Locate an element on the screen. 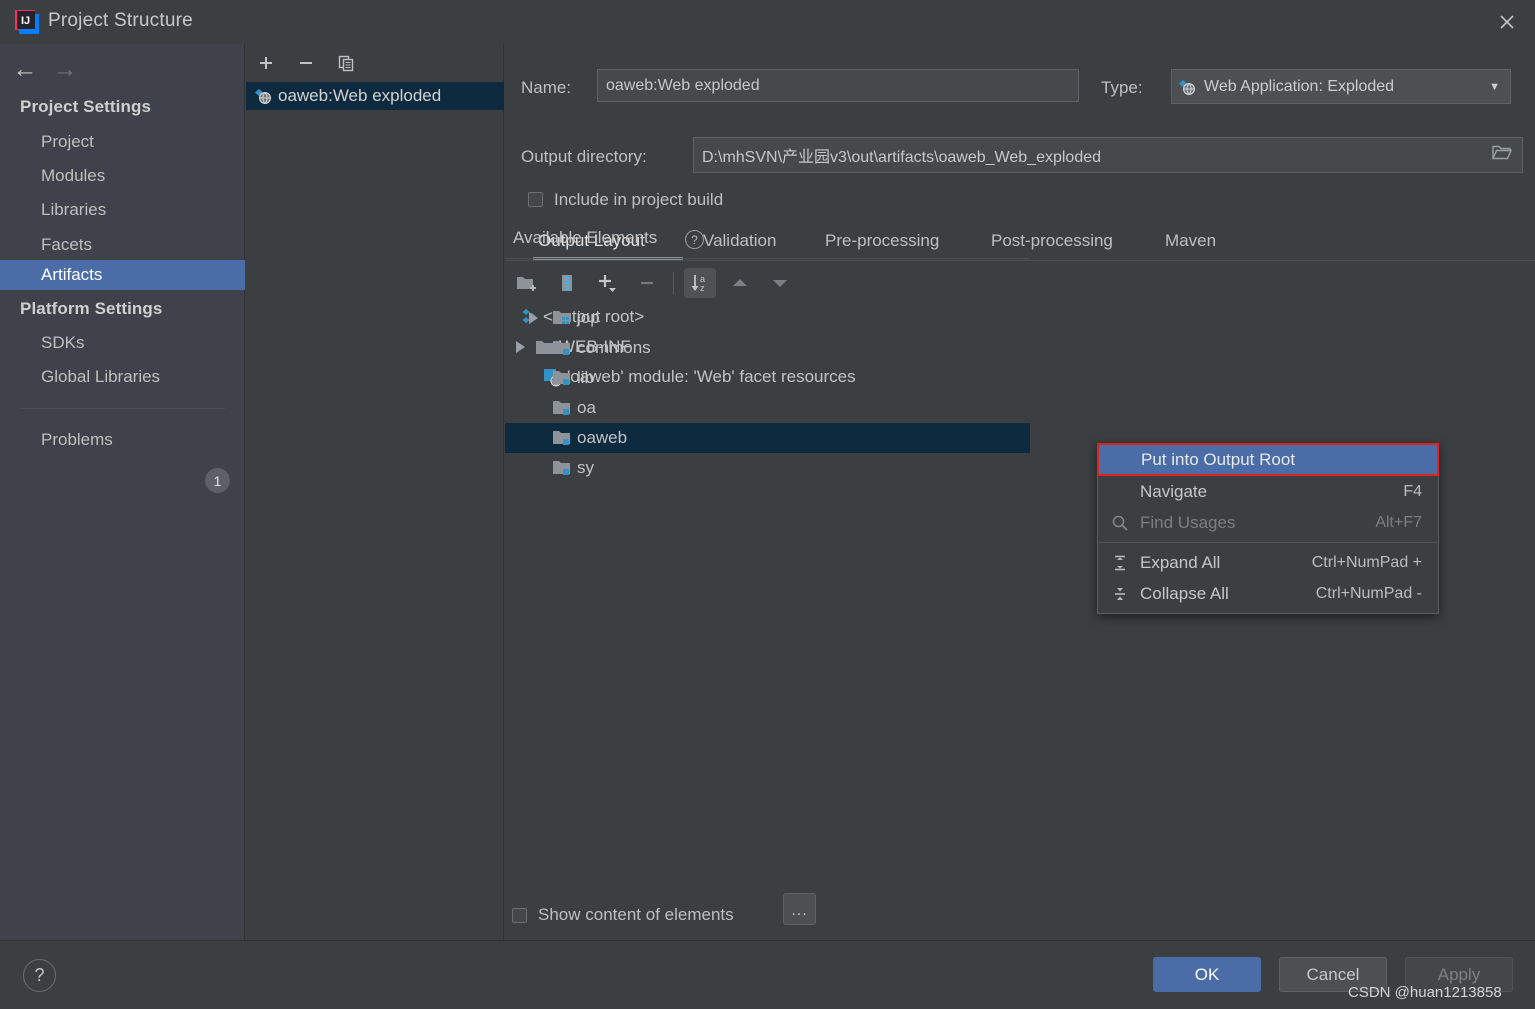 The width and height of the screenshot is (1535, 1009). context-menu-item-label: Find Usages is located at coordinates (1188, 522).